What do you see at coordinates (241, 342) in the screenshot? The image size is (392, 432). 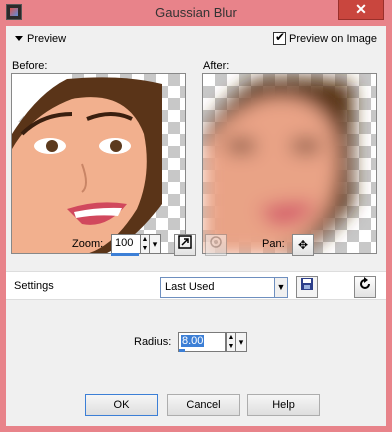 I see `radius-dropdown-arrow-icon: ▾` at bounding box center [241, 342].